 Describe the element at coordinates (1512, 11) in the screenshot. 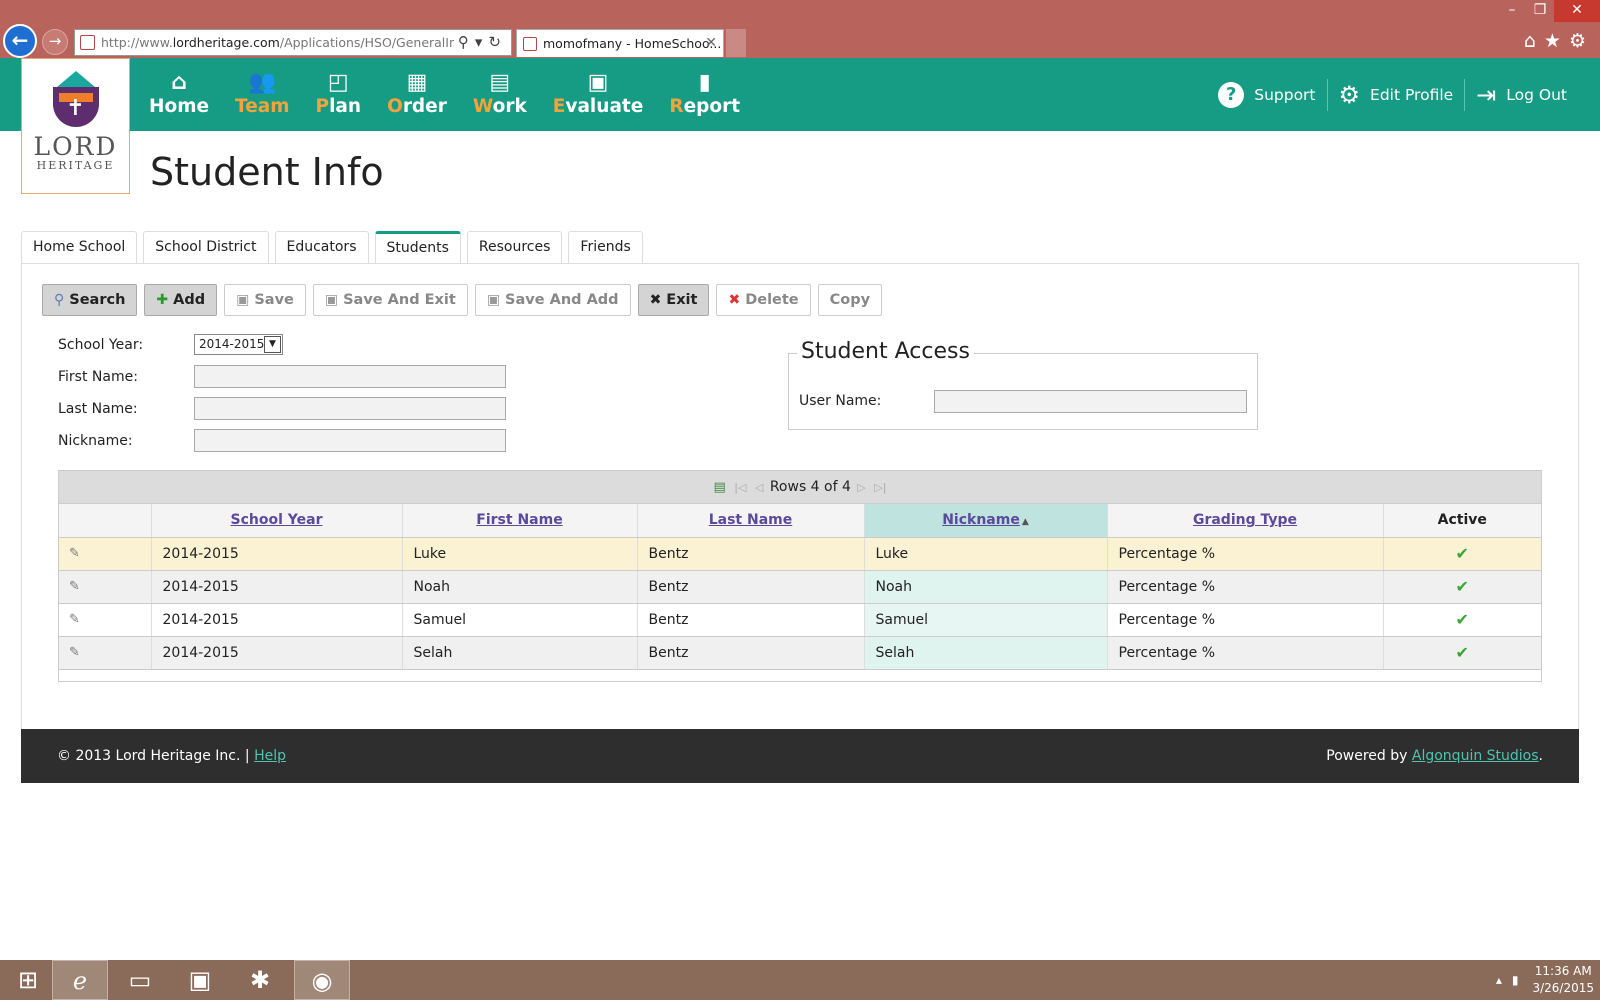

I see `minimize-icon: –` at that location.